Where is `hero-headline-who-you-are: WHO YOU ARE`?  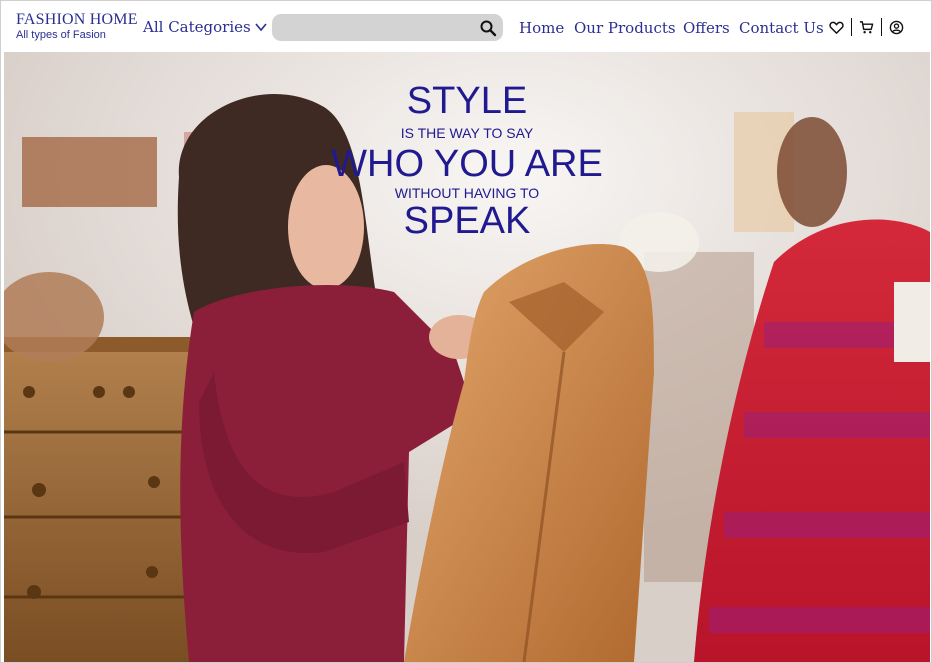 hero-headline-who-you-are: WHO YOU ARE is located at coordinates (467, 164).